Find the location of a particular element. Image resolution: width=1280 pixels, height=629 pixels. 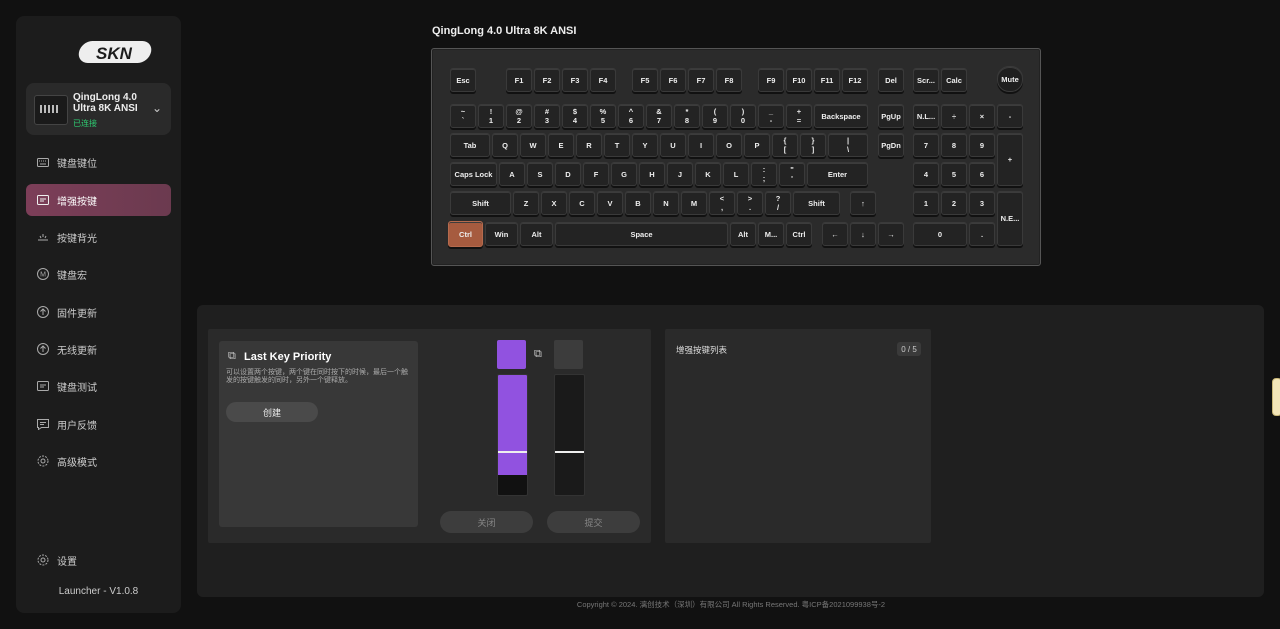

key-np-4: 4 is located at coordinates (926, 174).